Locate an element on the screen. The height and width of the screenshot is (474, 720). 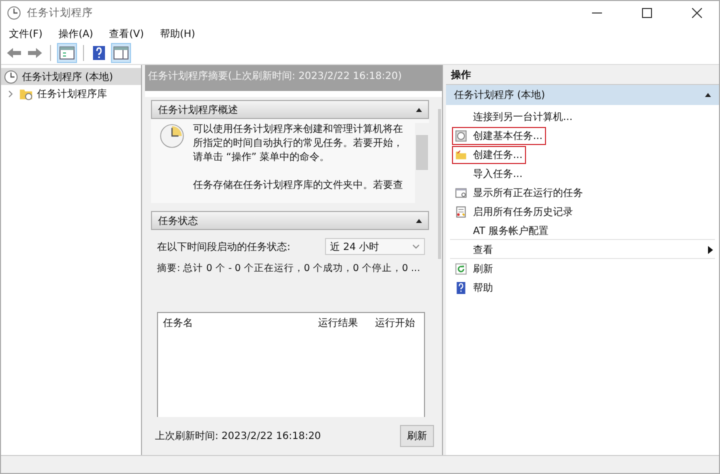
tree-item: 任务计划程序库 is located at coordinates (71, 93).